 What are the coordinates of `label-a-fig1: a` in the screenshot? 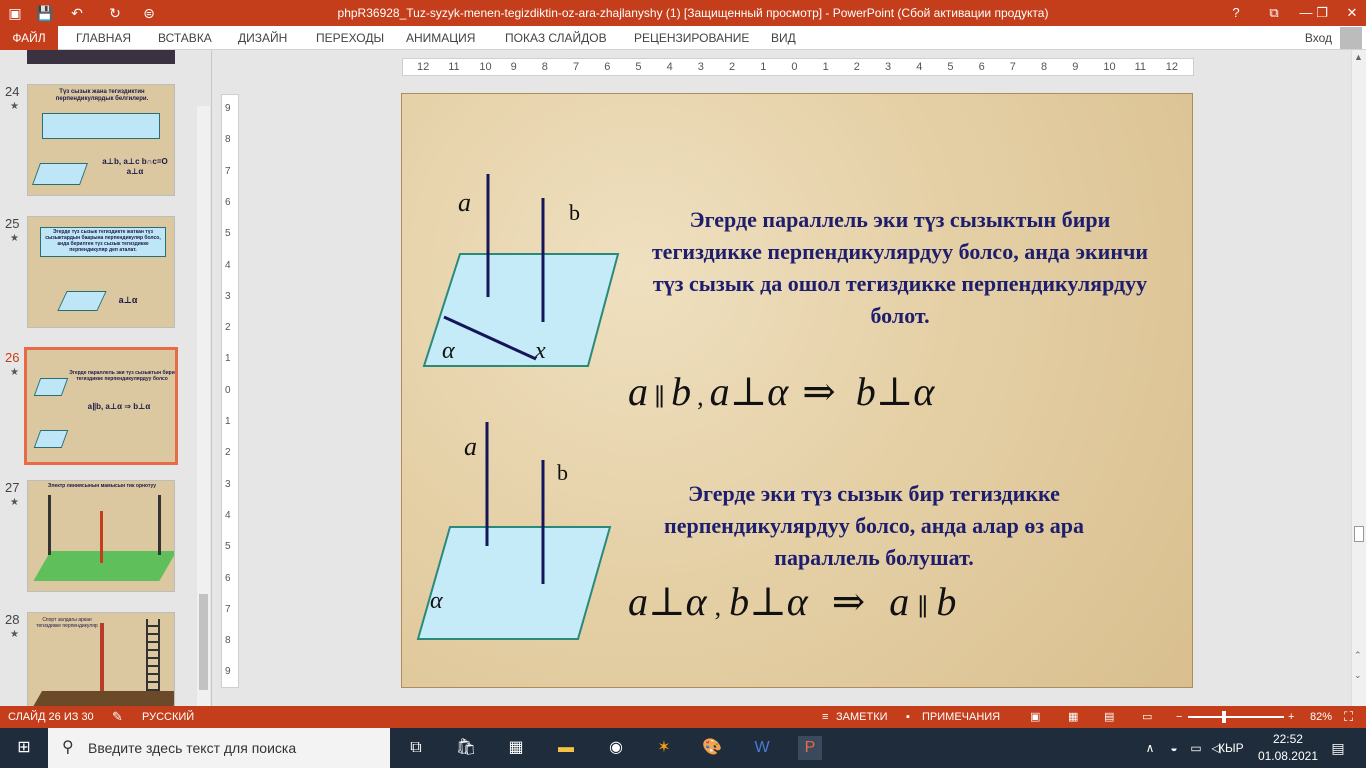 It's located at (464, 202).